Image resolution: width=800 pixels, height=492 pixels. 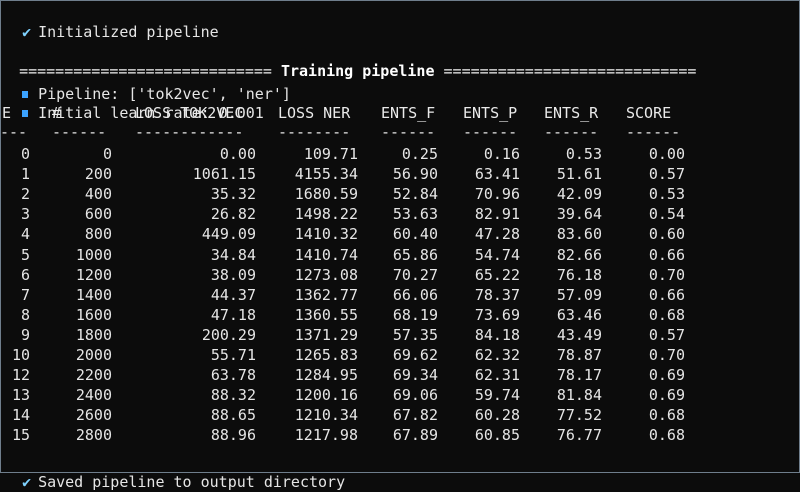 What do you see at coordinates (93, 435) in the screenshot?
I see `table-cell-step: 2800` at bounding box center [93, 435].